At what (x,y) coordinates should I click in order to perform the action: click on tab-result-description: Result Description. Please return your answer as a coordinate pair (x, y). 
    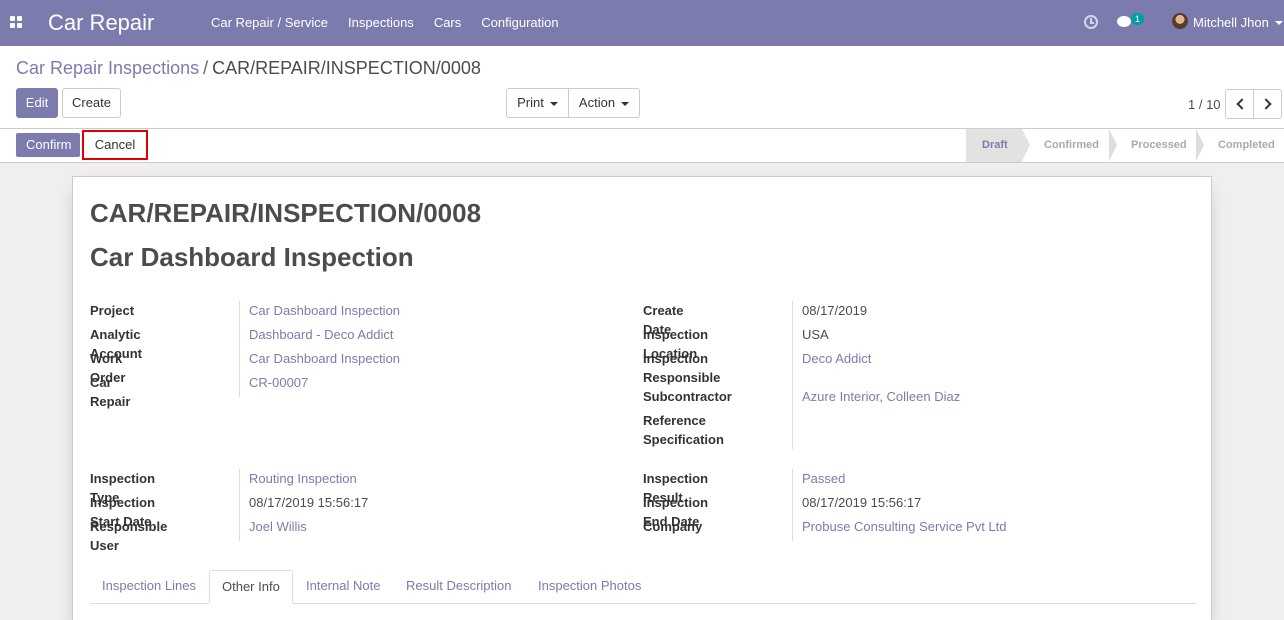
    Looking at the image, I should click on (459, 587).